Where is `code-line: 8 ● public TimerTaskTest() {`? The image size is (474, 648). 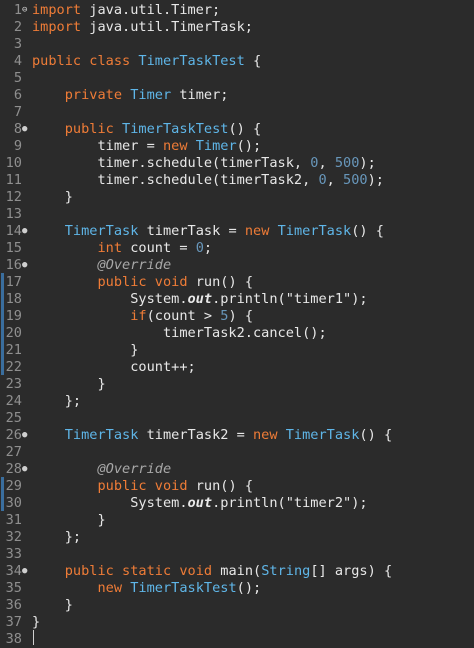
code-line: 8 ● public TimerTaskTest() { is located at coordinates (237, 129).